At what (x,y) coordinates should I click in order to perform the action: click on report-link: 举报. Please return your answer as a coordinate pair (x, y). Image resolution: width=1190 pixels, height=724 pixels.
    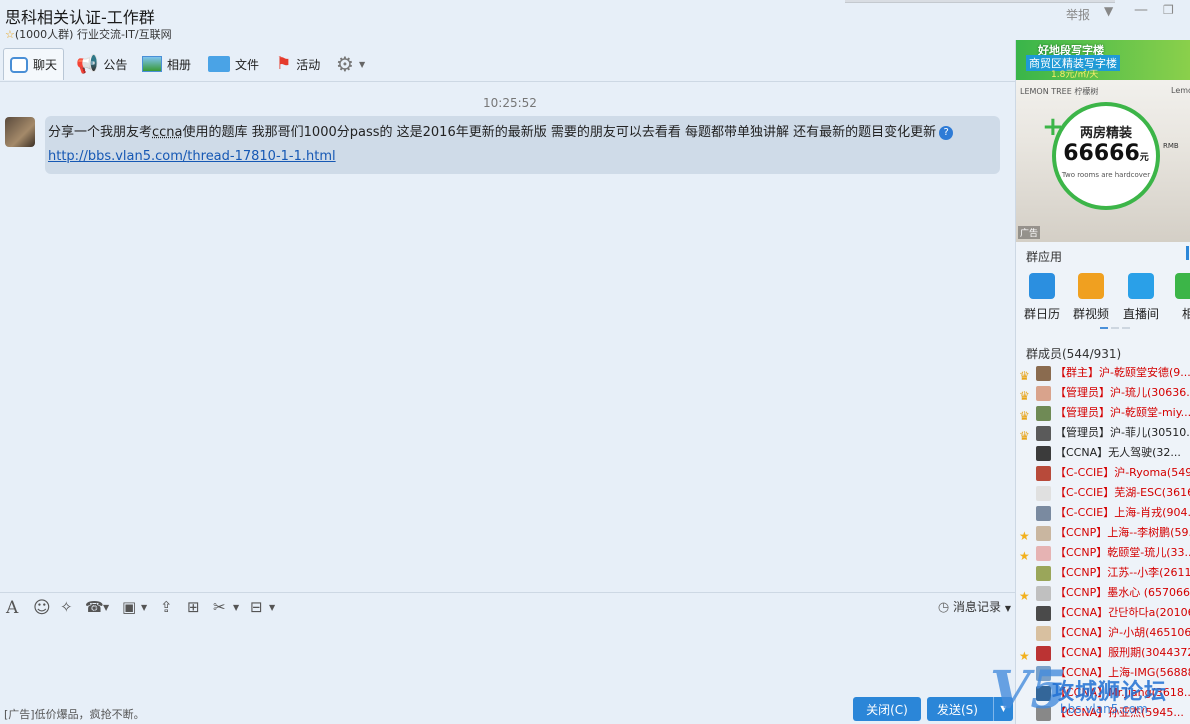
    Looking at the image, I should click on (1078, 14).